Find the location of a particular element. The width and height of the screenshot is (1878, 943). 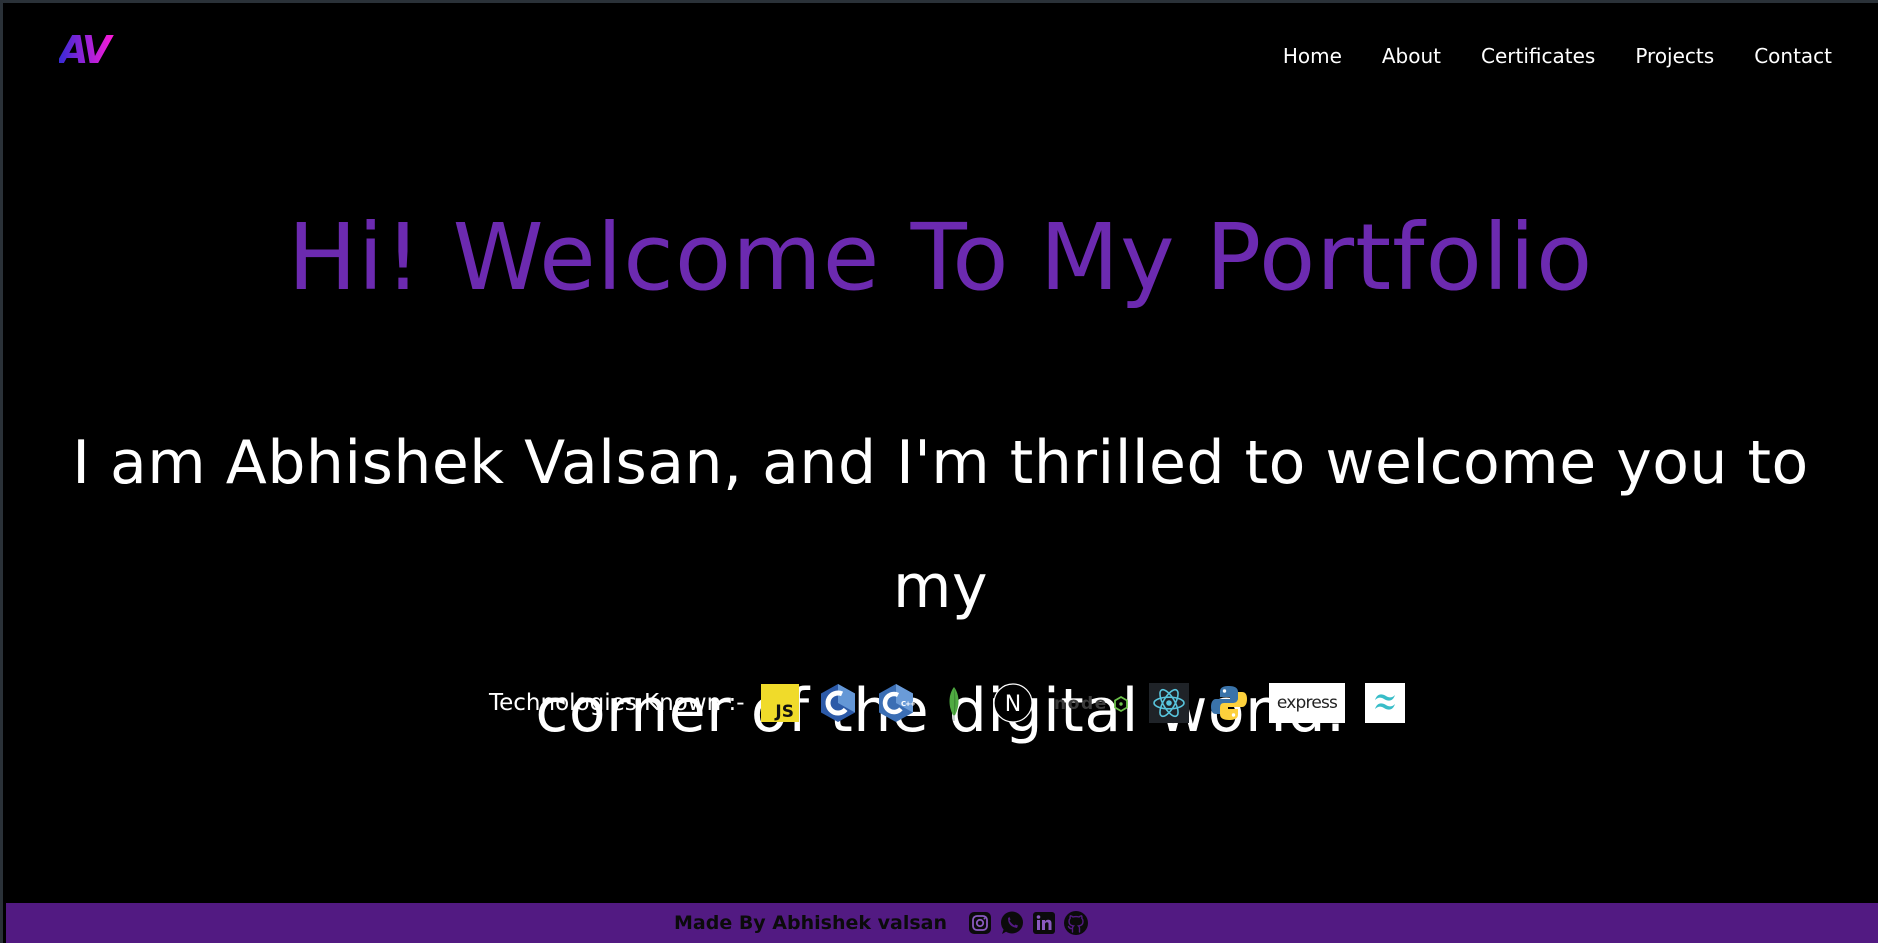

cpp-icon-text: C++ is located at coordinates (908, 704).